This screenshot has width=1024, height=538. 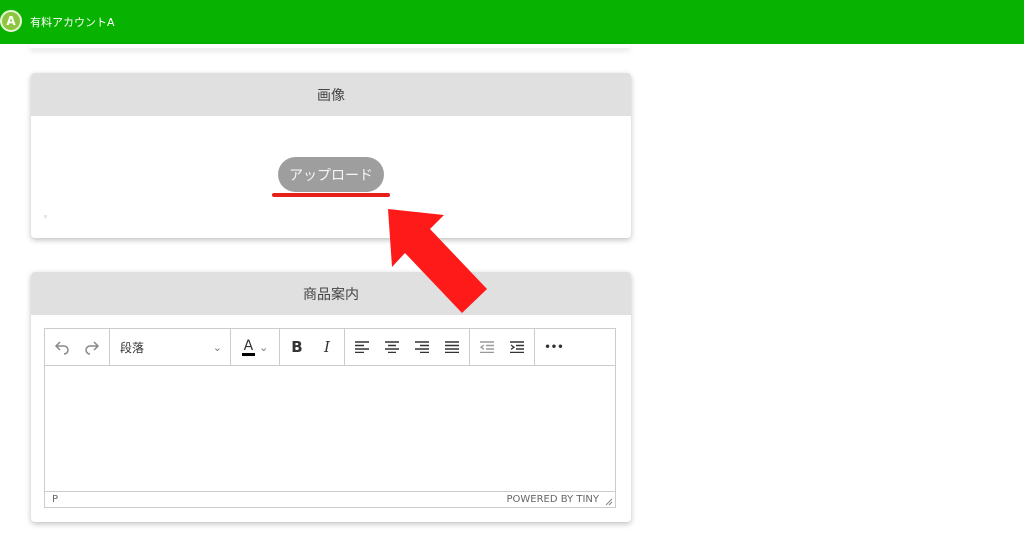 What do you see at coordinates (330, 499) in the screenshot?
I see `editor-status-bar: P POWERED BY TINY` at bounding box center [330, 499].